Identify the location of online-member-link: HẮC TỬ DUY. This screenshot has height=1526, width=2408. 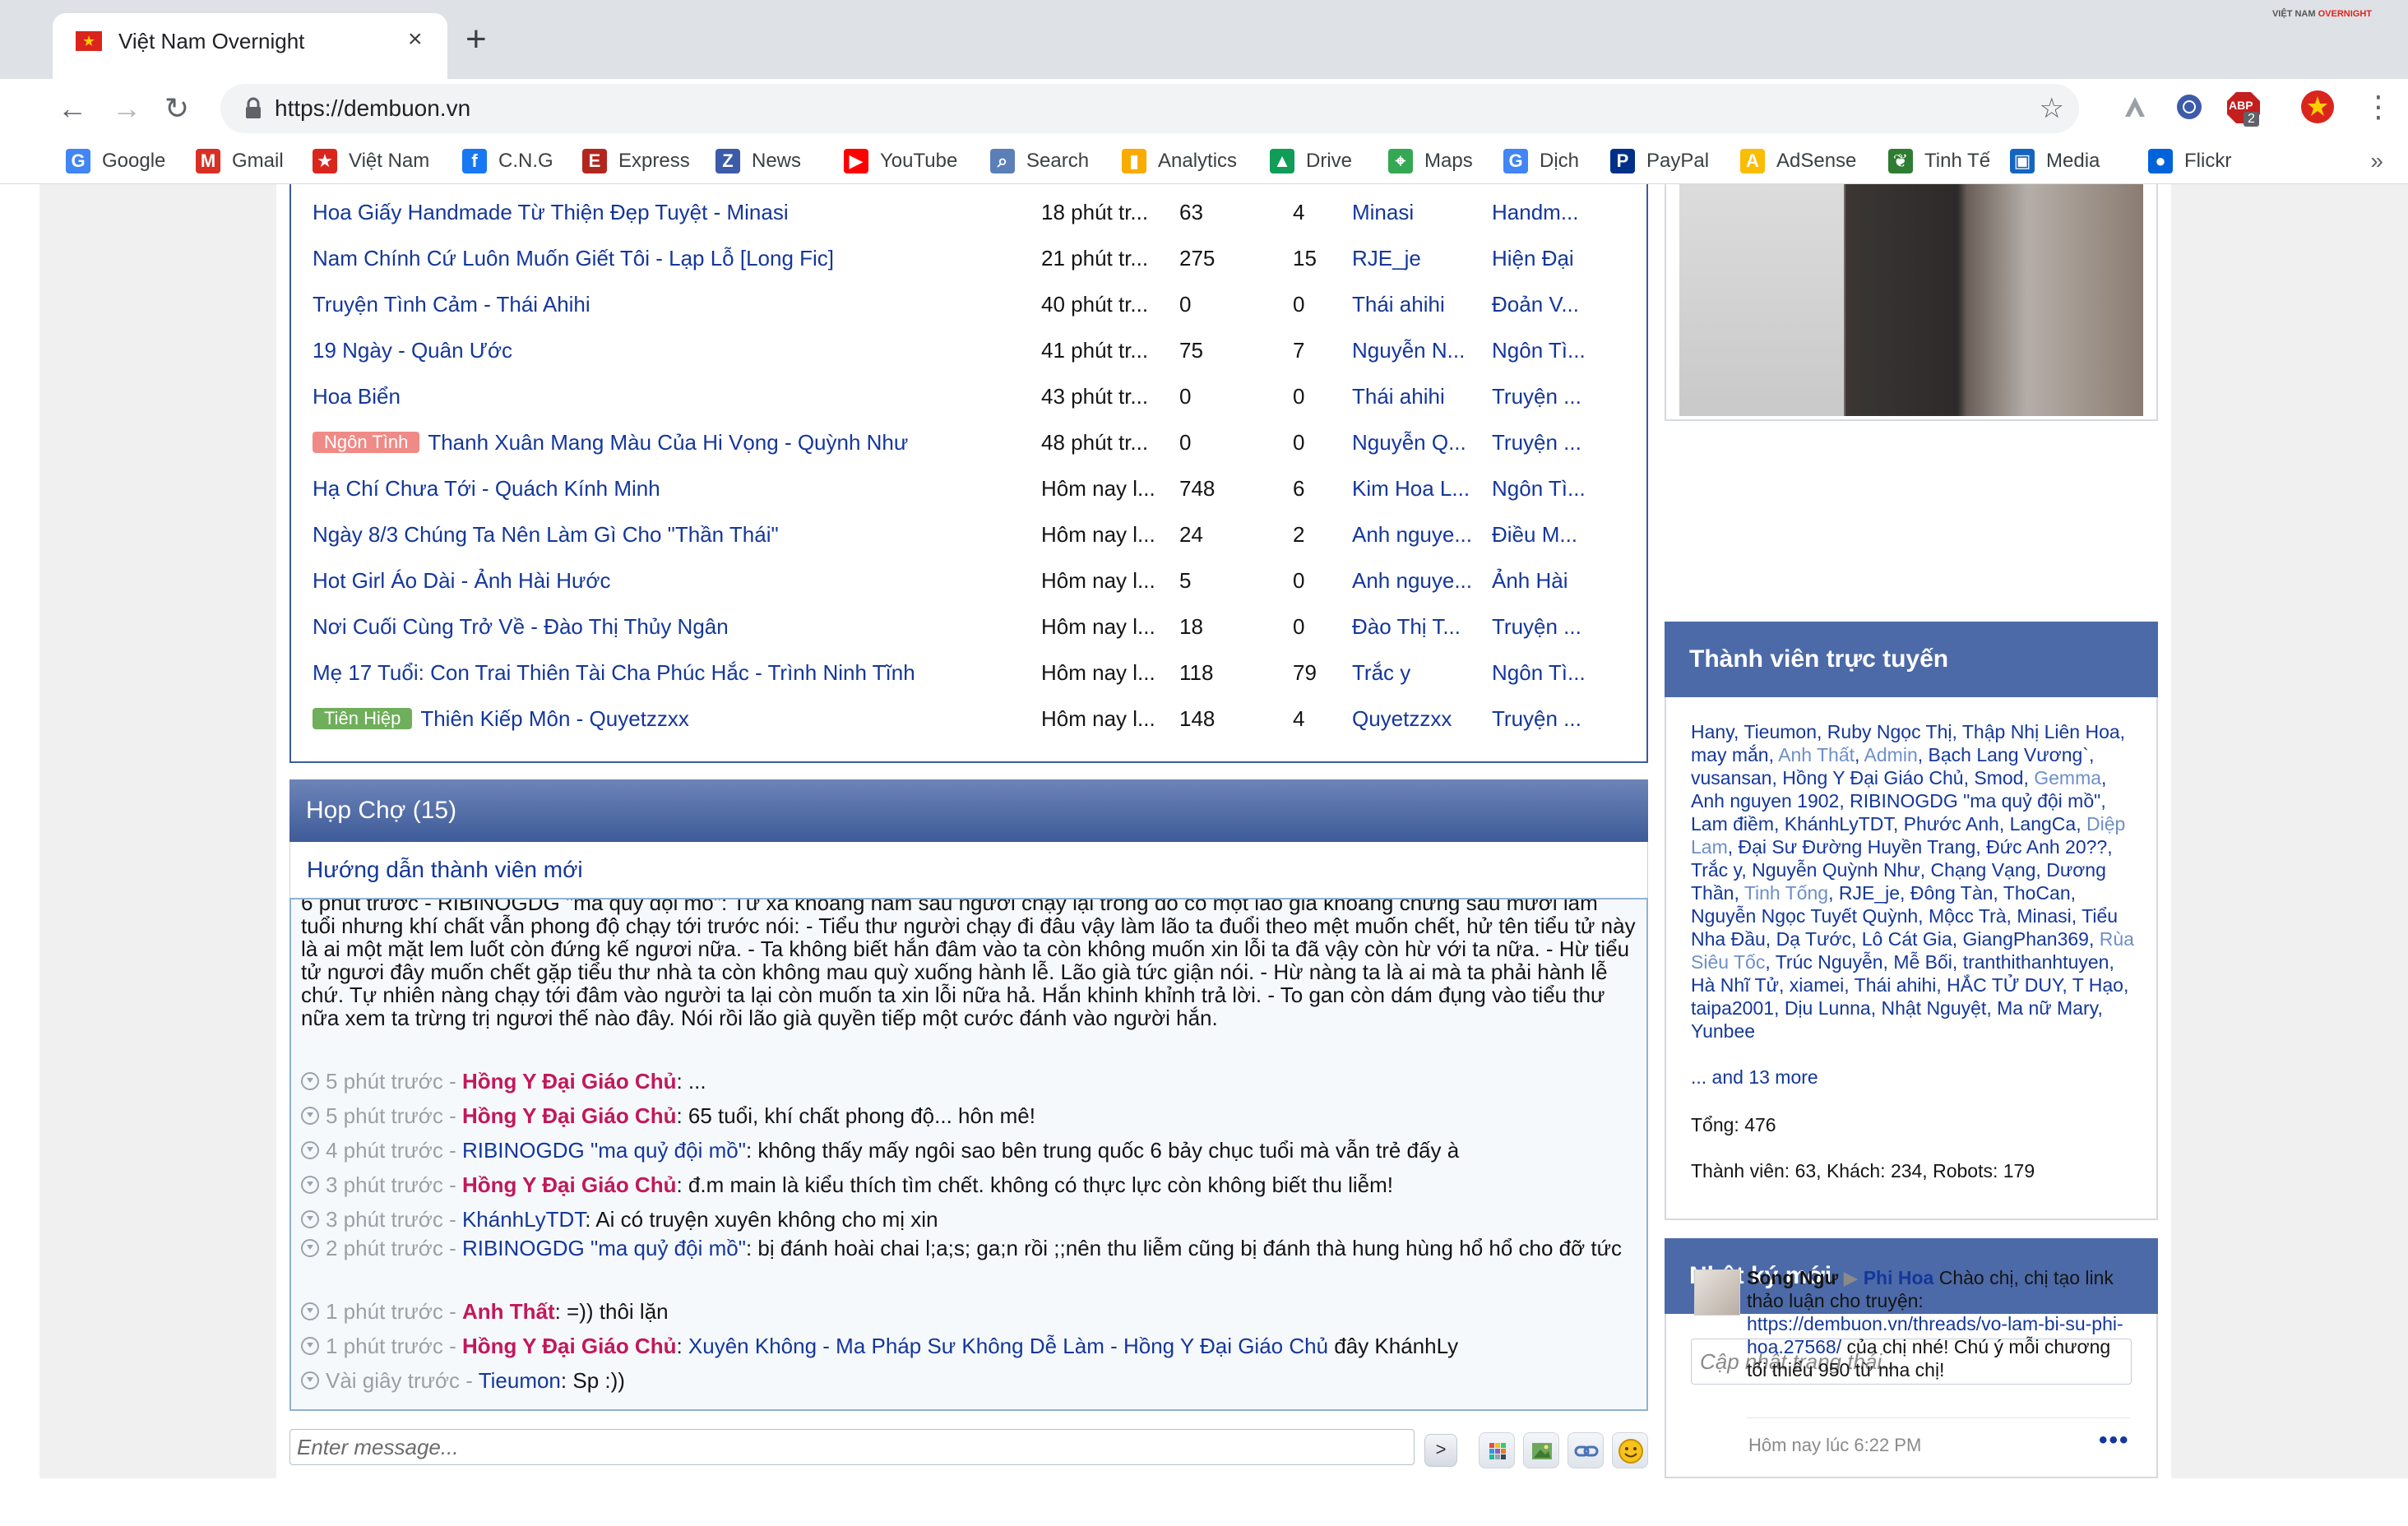
(2004, 985).